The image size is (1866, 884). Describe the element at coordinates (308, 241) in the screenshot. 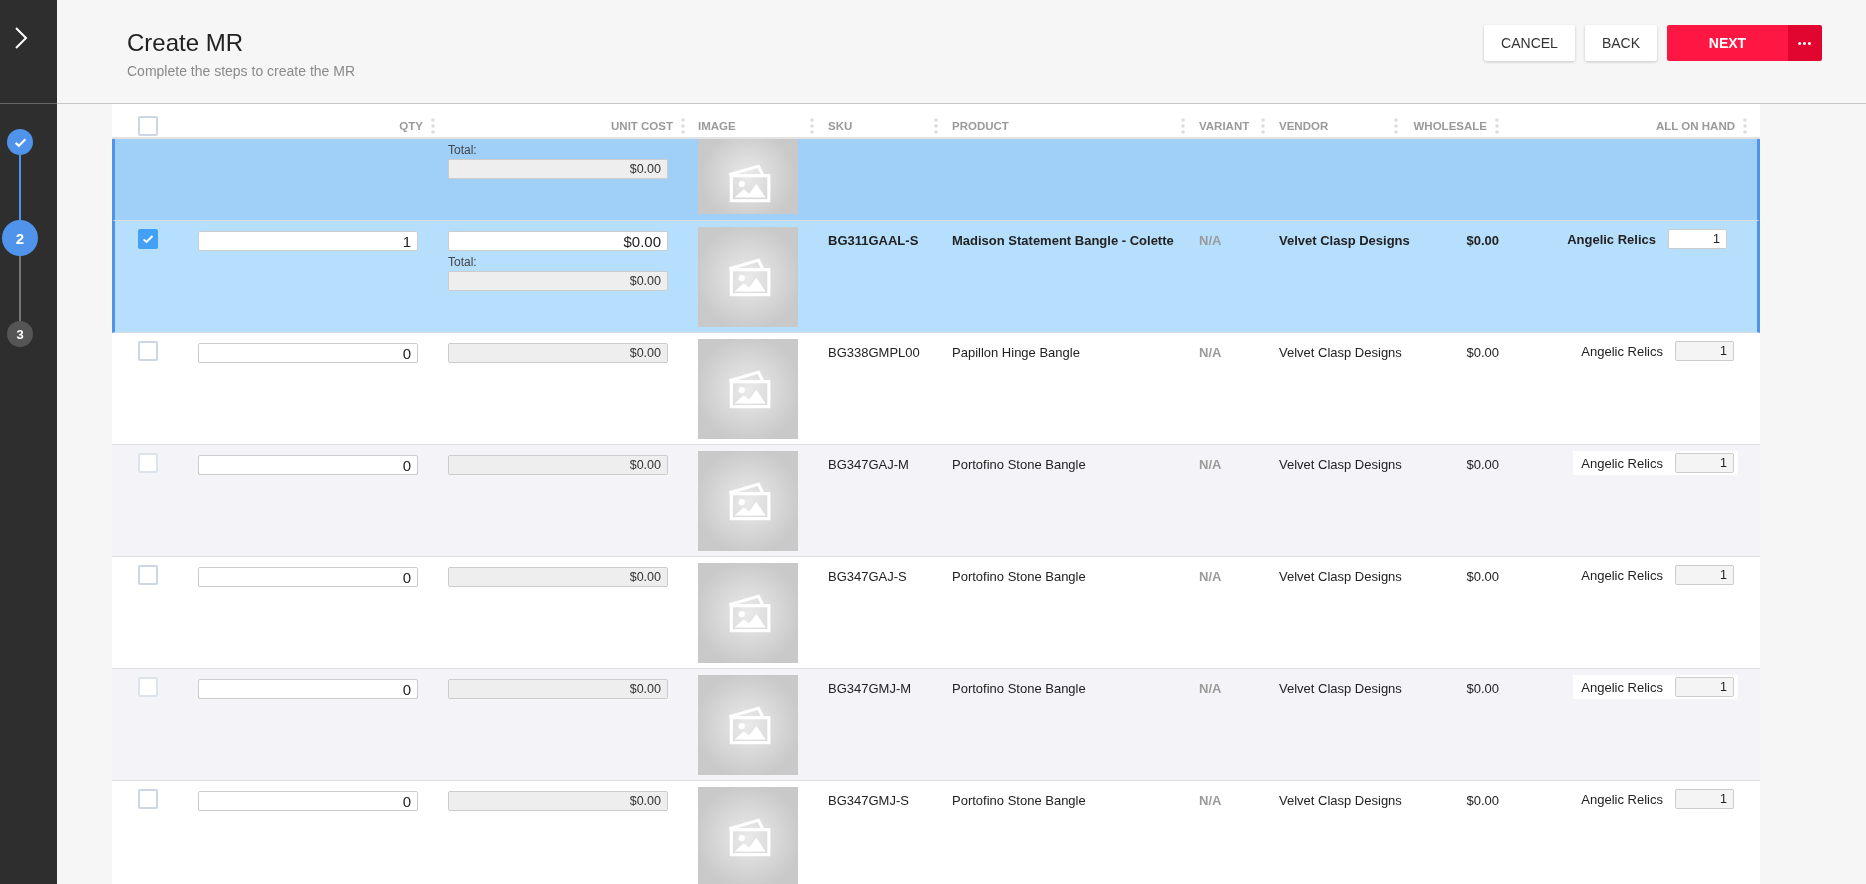

I see `qty-field: 1` at that location.